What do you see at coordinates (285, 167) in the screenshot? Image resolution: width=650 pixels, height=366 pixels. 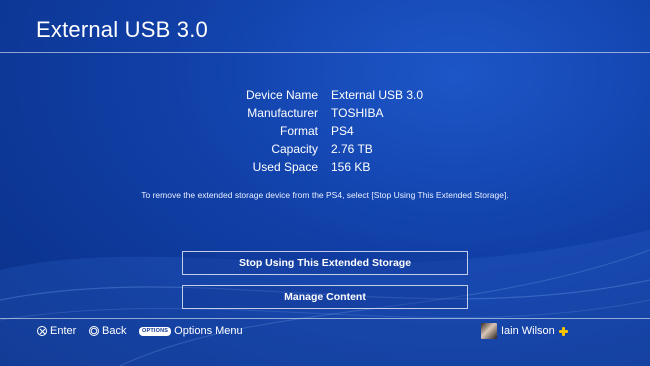 I see `info-label: Used Space` at bounding box center [285, 167].